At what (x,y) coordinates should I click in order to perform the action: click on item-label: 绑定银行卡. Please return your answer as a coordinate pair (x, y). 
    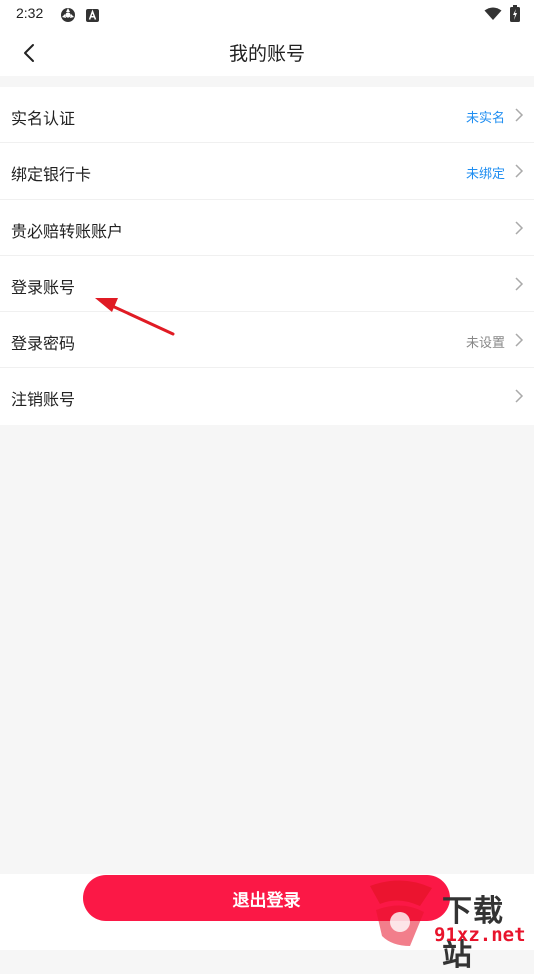
    Looking at the image, I should click on (51, 175).